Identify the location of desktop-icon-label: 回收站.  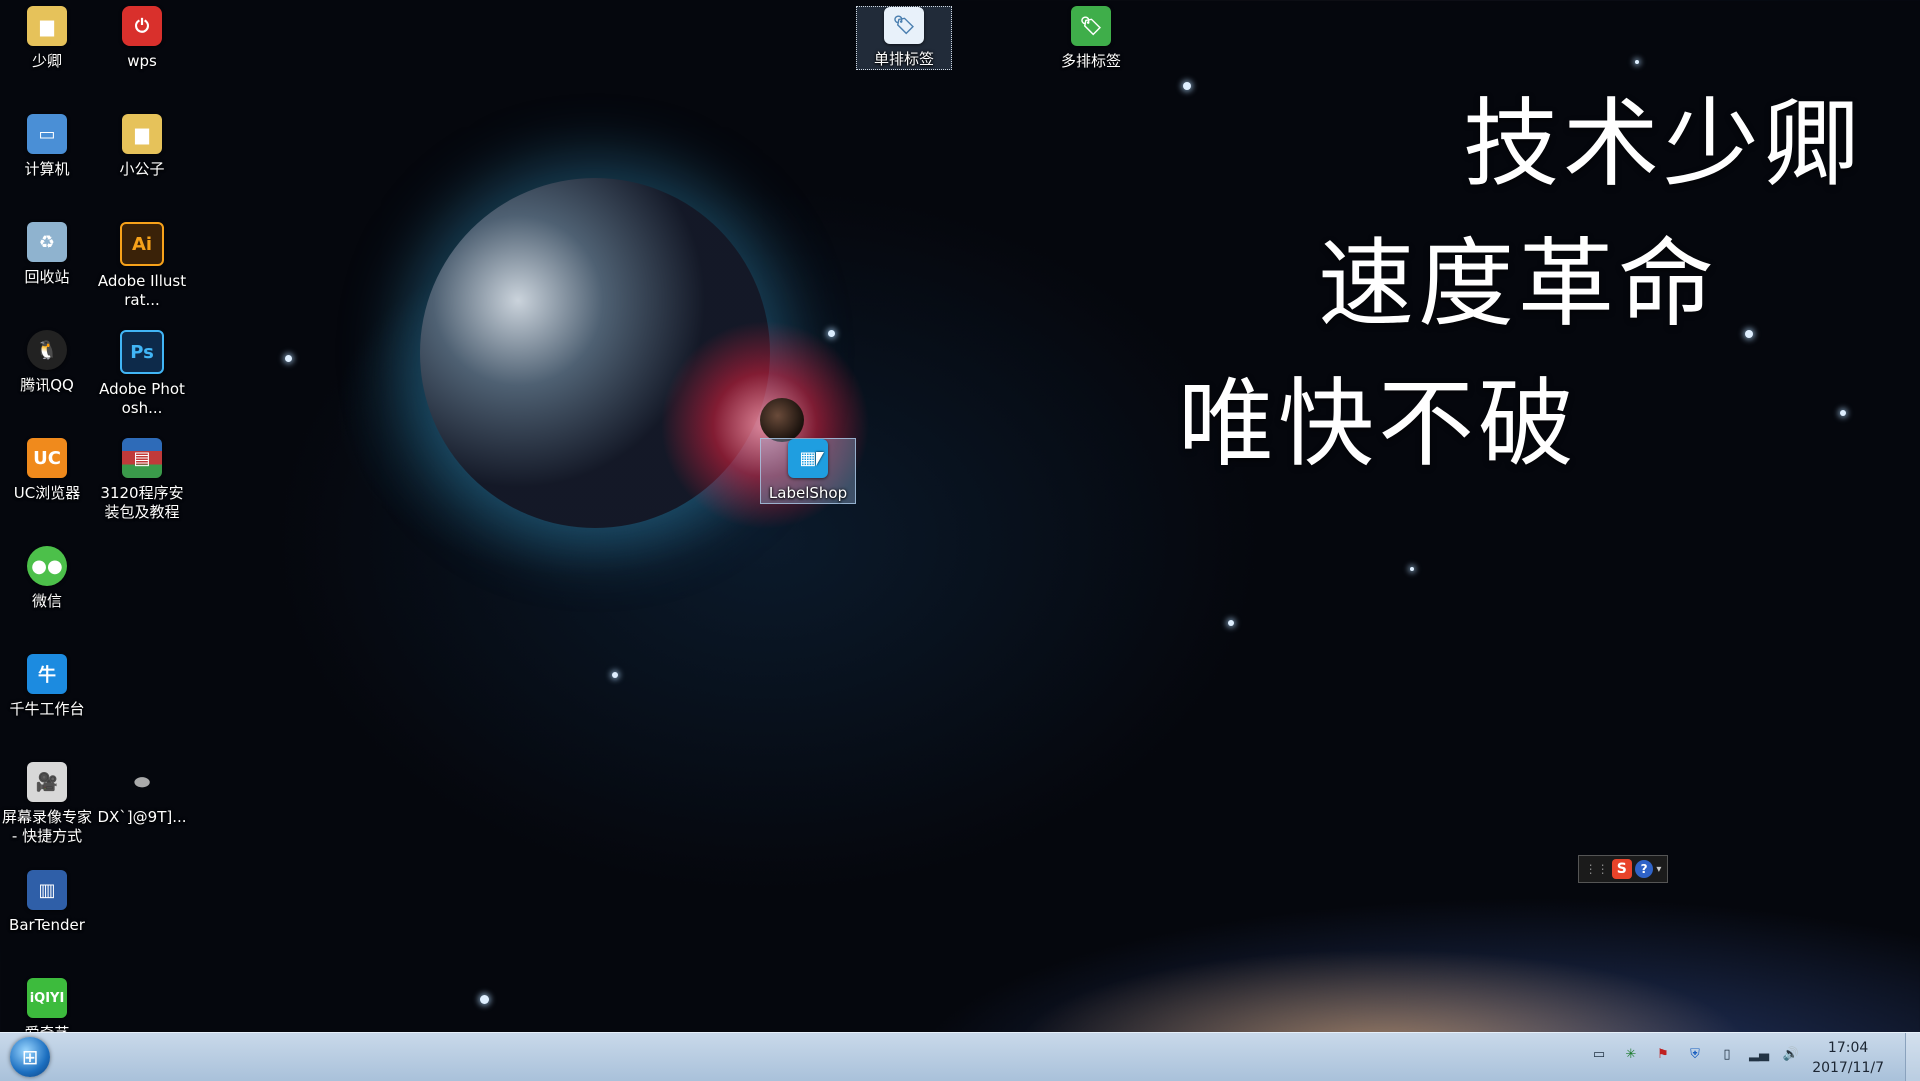
(47, 277).